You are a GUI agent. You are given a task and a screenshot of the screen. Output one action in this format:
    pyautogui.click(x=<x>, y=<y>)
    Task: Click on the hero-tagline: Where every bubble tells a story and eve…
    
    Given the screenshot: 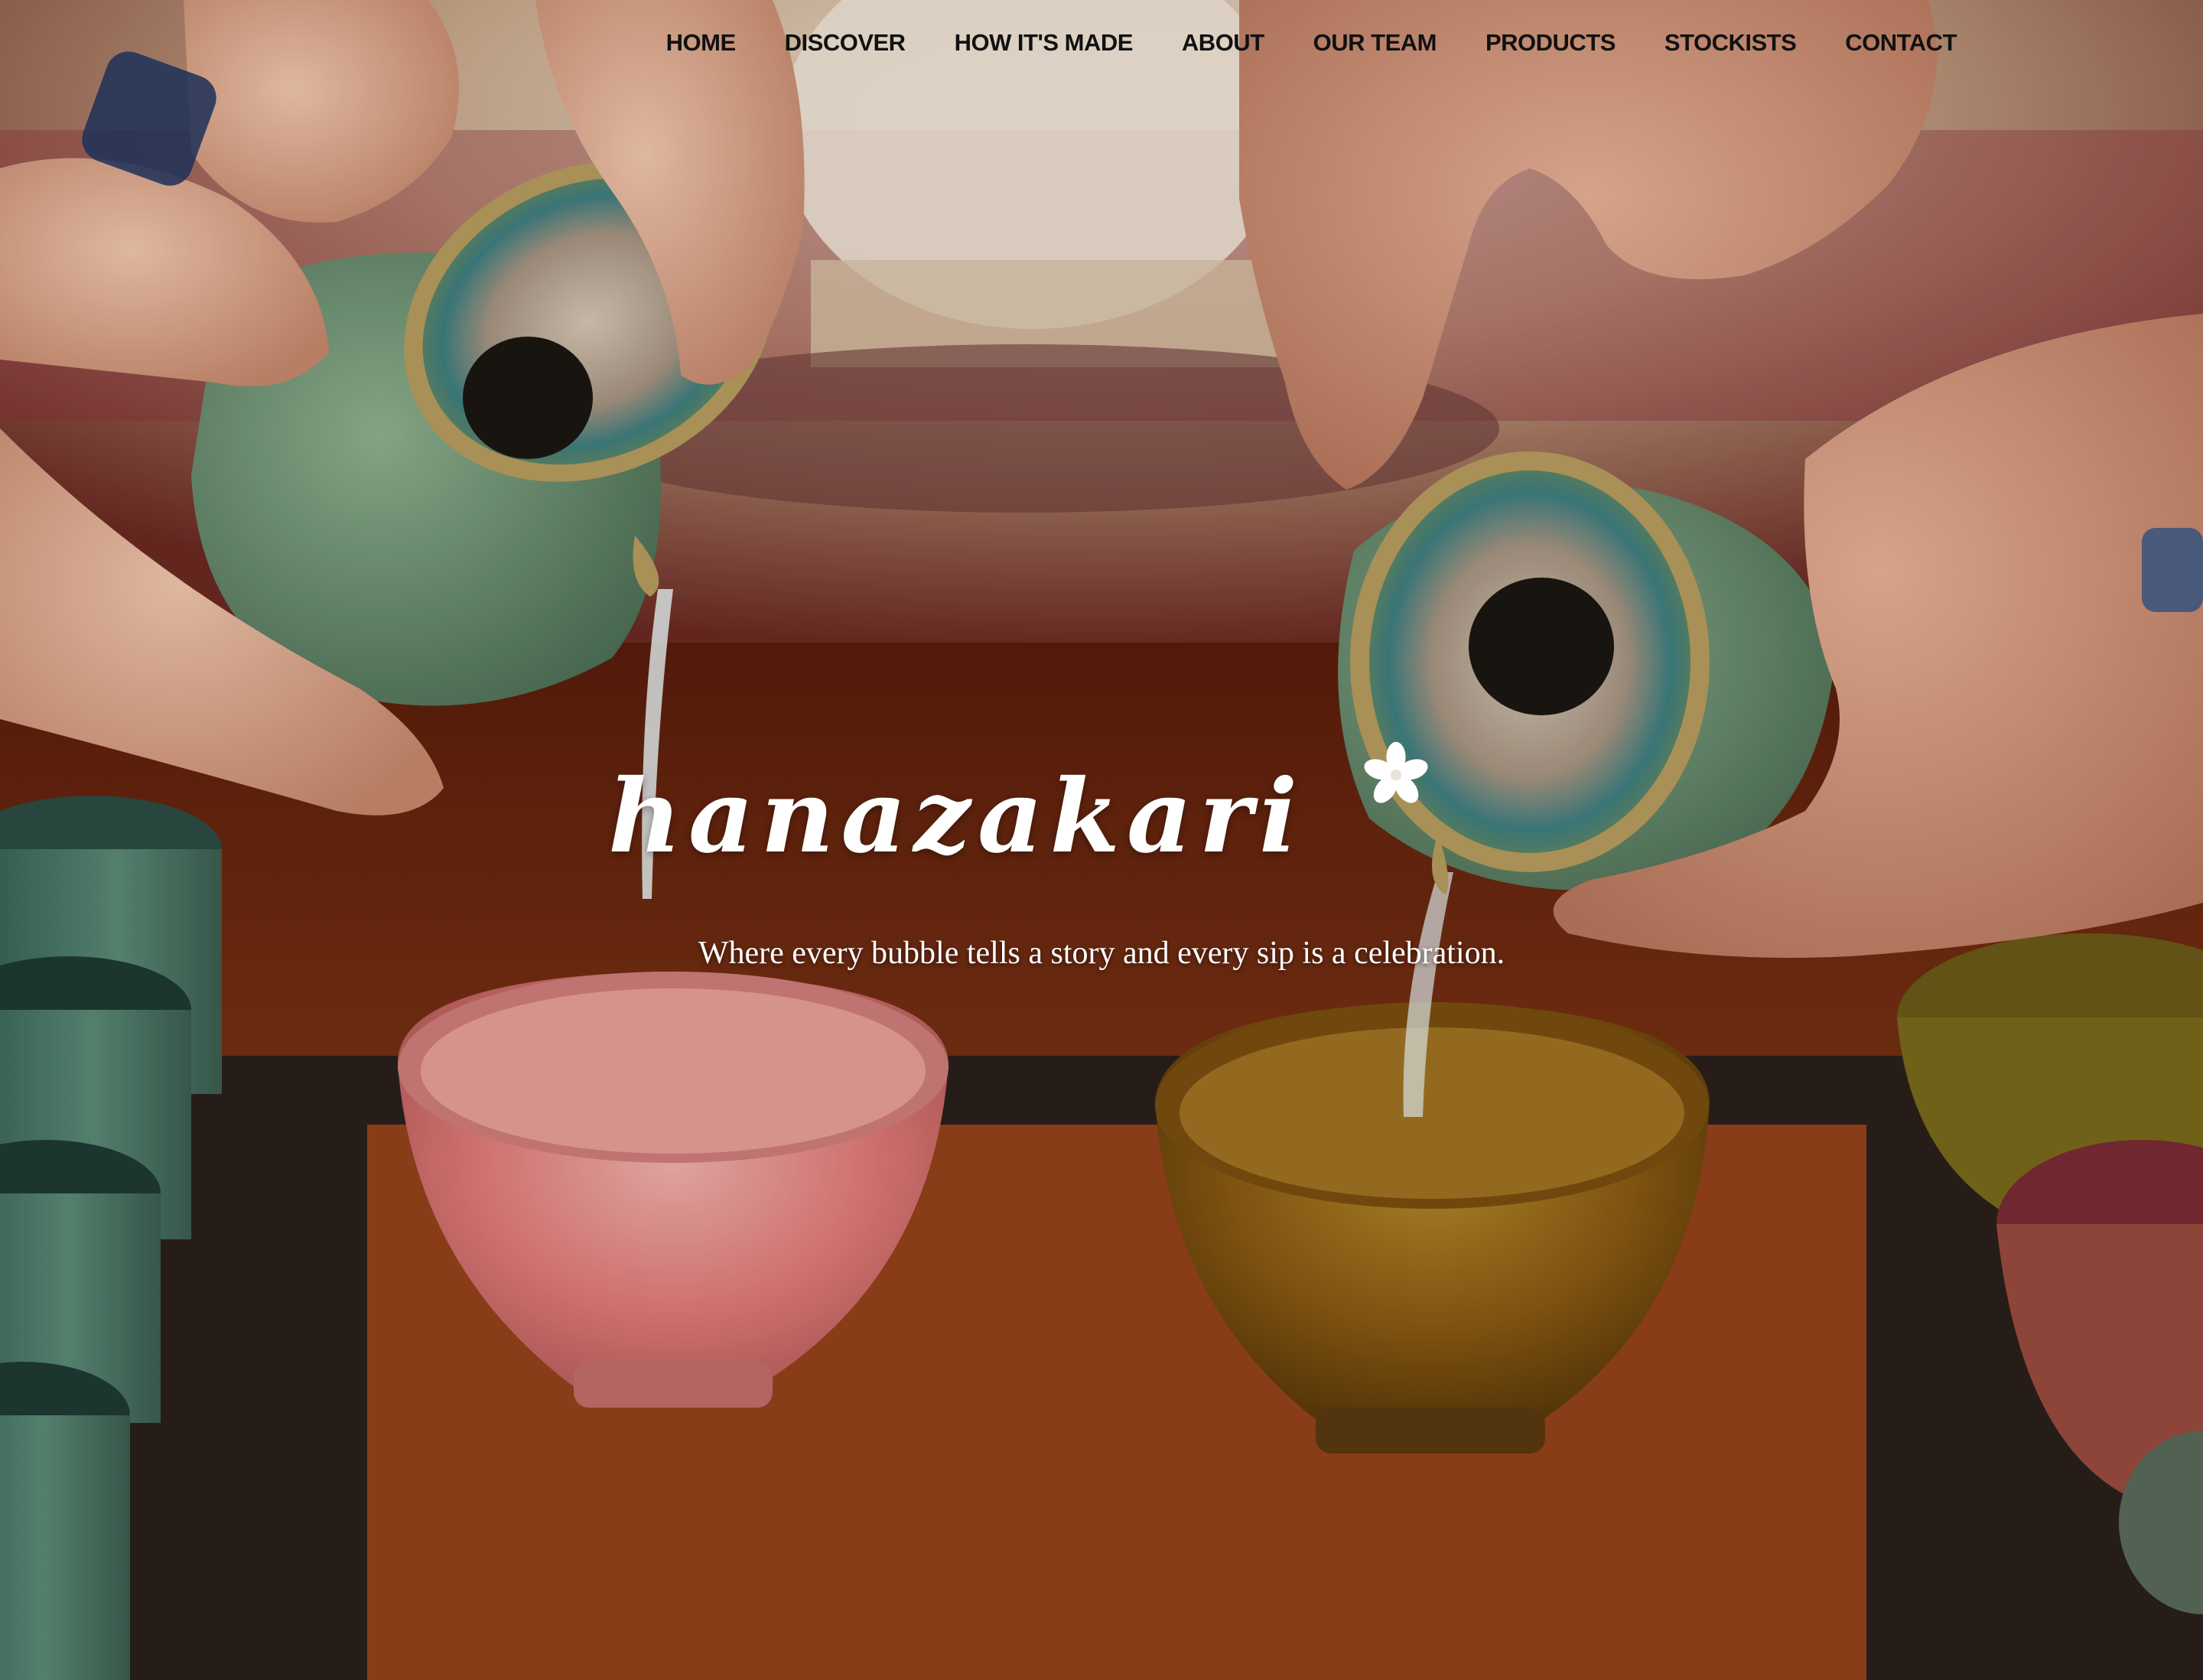 What is the action you would take?
    pyautogui.click(x=1101, y=953)
    